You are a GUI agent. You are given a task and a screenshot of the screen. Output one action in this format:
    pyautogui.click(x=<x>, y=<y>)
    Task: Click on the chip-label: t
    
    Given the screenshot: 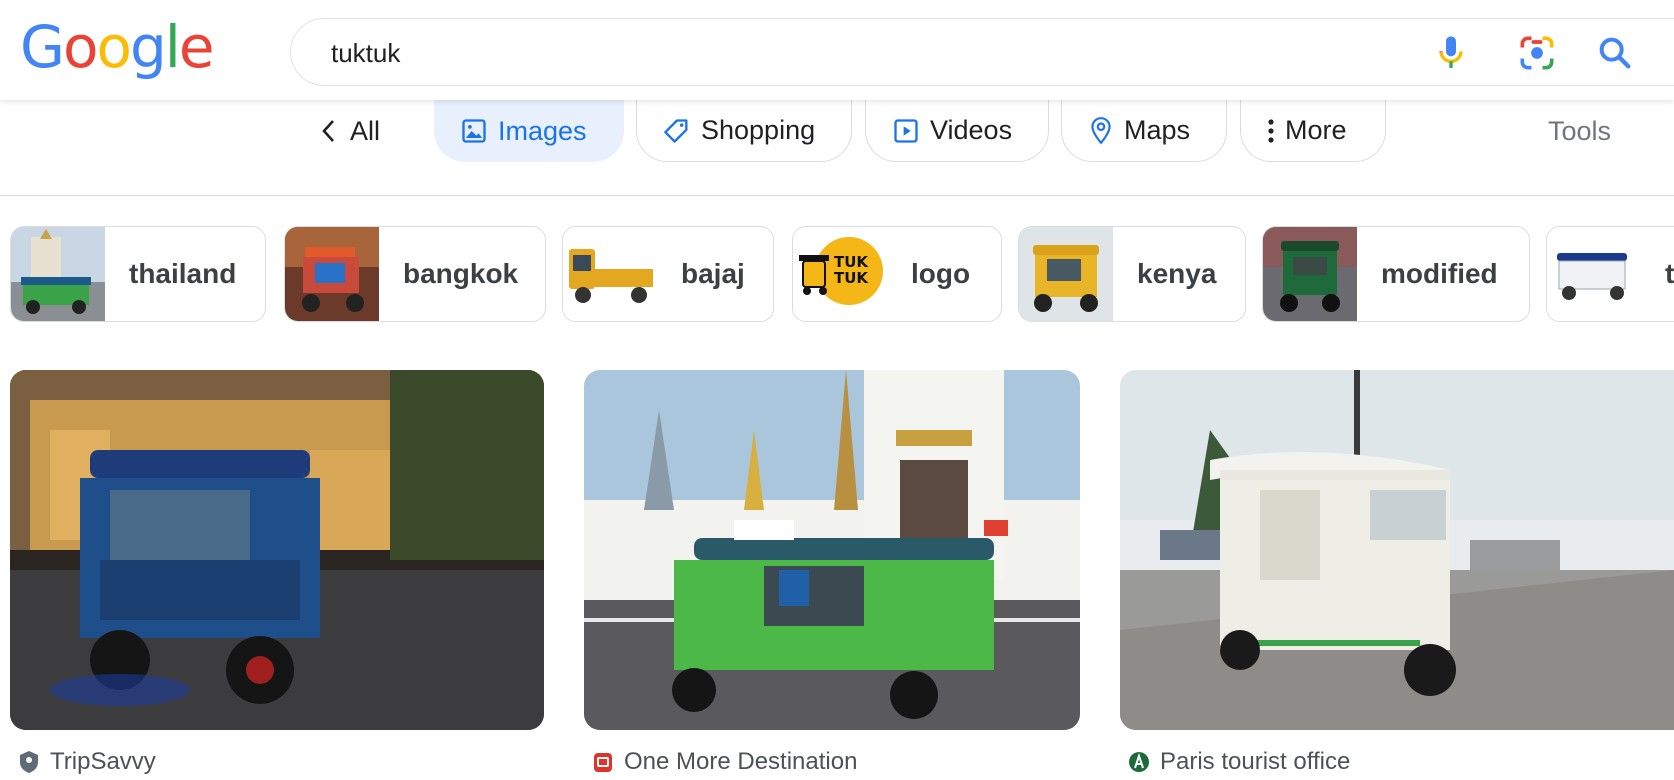 What is the action you would take?
    pyautogui.click(x=1669, y=273)
    